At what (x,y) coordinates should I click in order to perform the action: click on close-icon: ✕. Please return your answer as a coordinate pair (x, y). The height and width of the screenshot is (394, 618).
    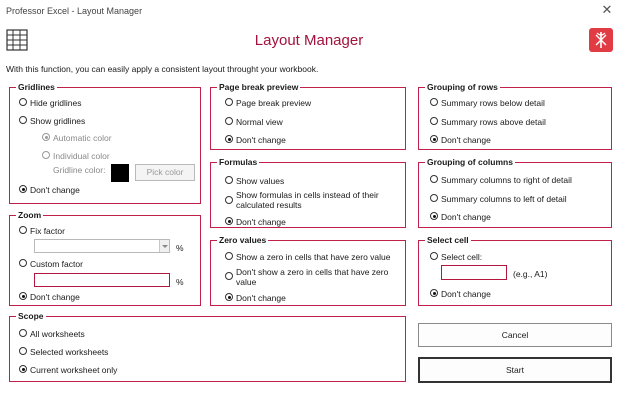
    Looking at the image, I should click on (607, 10).